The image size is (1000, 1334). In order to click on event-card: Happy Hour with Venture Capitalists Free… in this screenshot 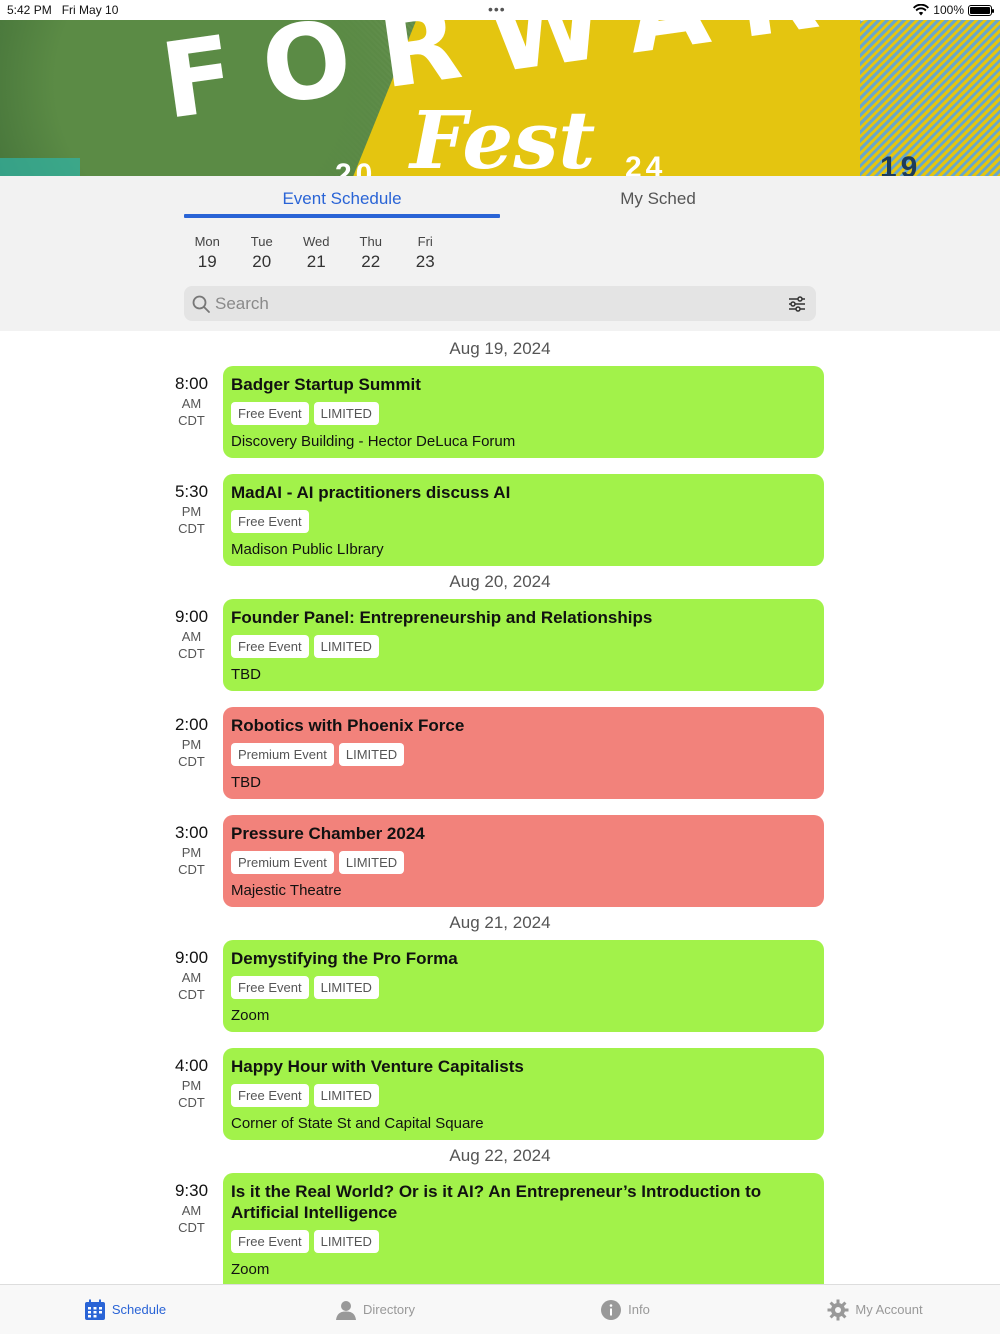, I will do `click(523, 1094)`.